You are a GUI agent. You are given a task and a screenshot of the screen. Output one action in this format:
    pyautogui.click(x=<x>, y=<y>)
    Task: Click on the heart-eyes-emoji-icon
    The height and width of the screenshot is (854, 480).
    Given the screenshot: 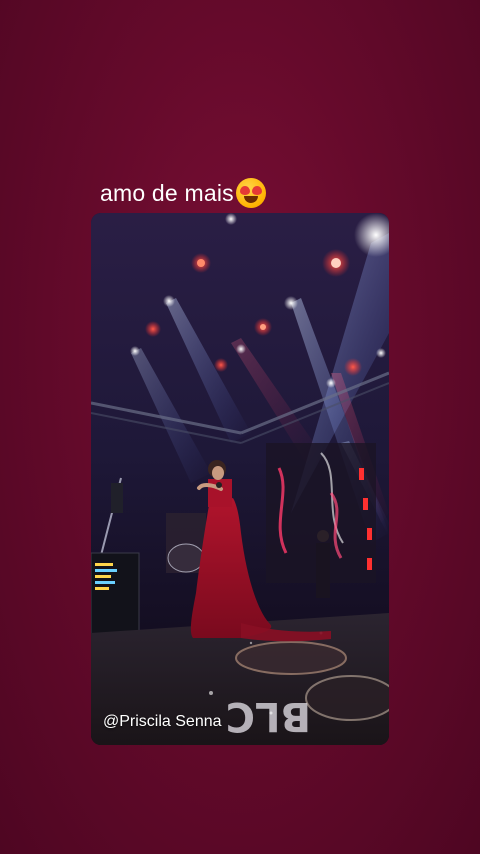 What is the action you would take?
    pyautogui.click(x=250, y=193)
    